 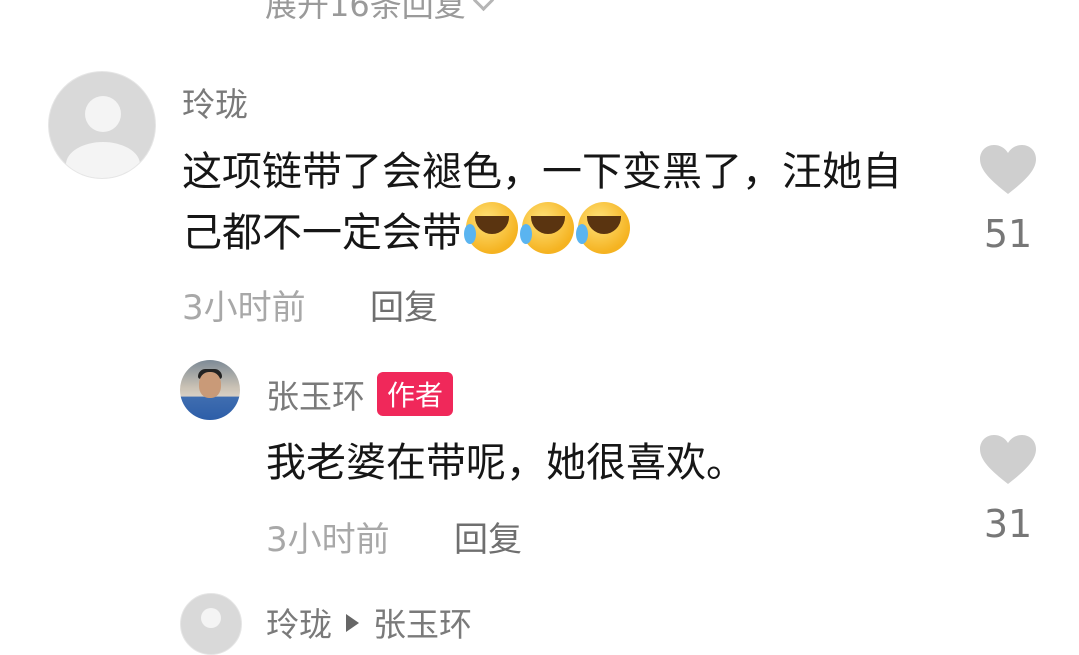 I want to click on author-reply-text: 我老婆在带呢，她很喜欢。, so click(x=506, y=463).